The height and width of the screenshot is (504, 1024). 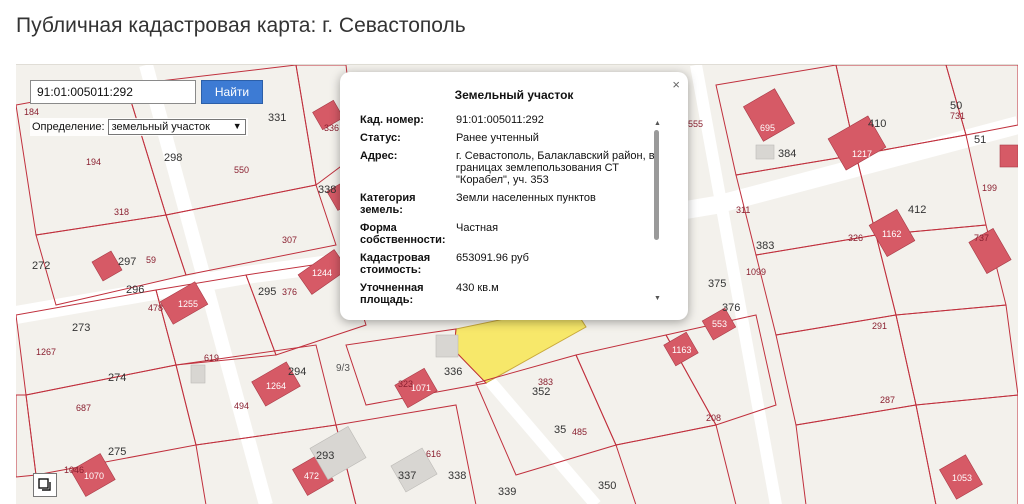 I want to click on parcel-label: 410, so click(x=877, y=124).